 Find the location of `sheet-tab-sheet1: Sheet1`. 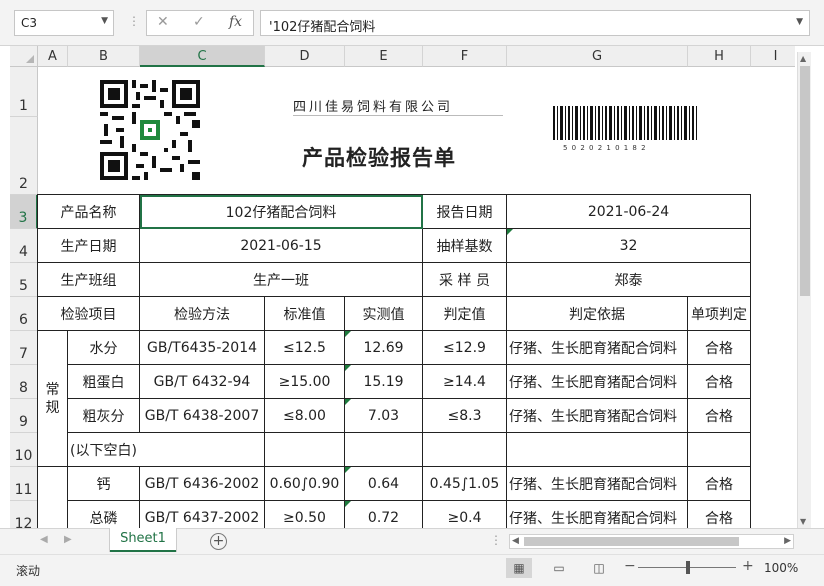

sheet-tab-sheet1: Sheet1 is located at coordinates (143, 540).